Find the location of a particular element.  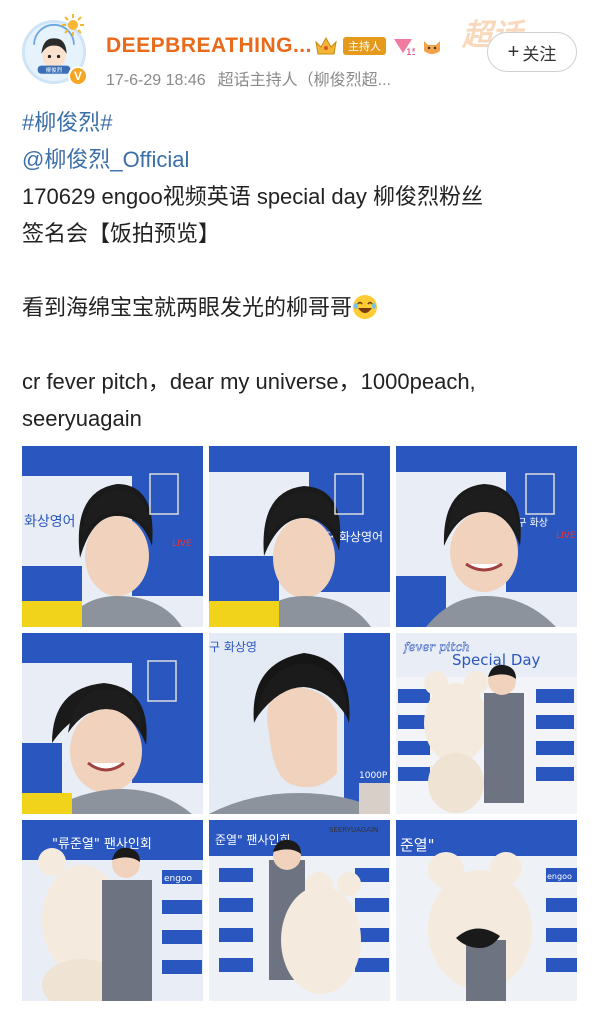

content-line-3-wrap: 看到海绵宝宝就两眼发光的柳哥哥 is located at coordinates (302, 307).